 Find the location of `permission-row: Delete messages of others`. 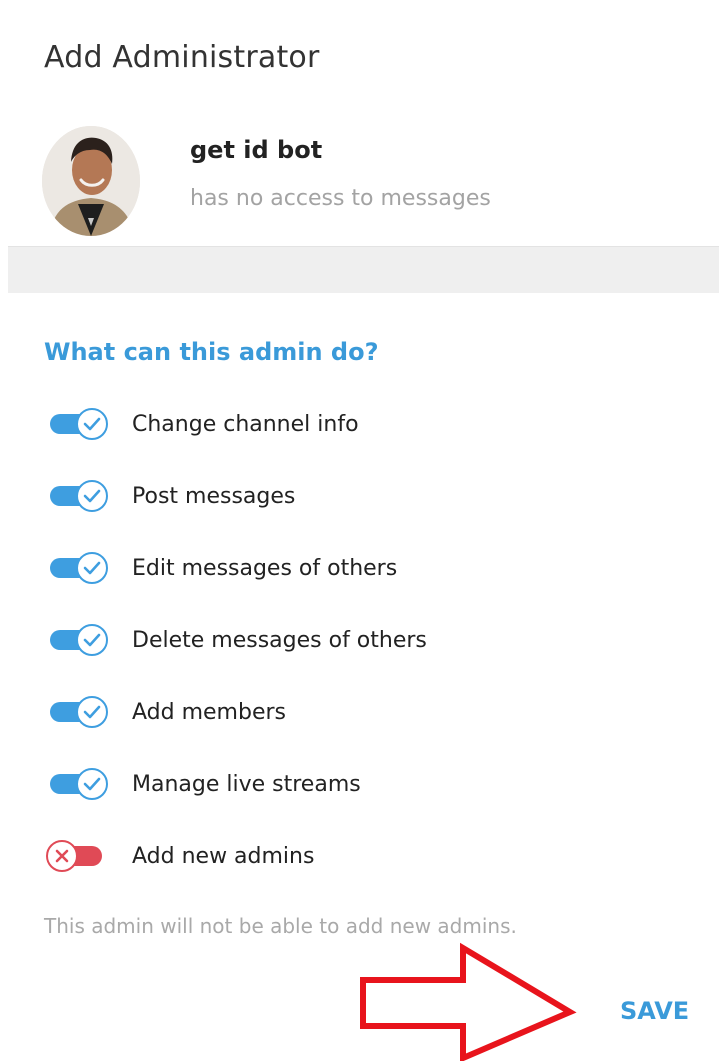

permission-row: Delete messages of others is located at coordinates (366, 640).